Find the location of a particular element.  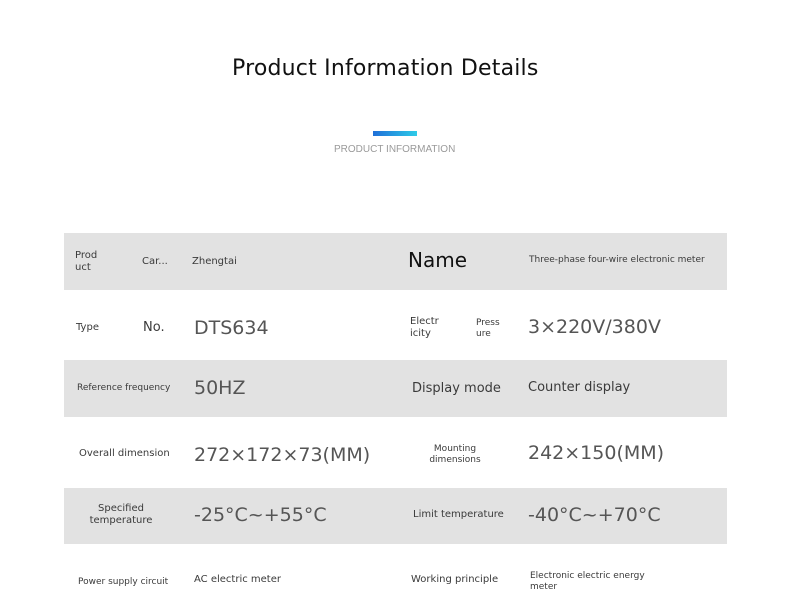

value-power-supply-circuit: AC electric meter is located at coordinates (237, 579).